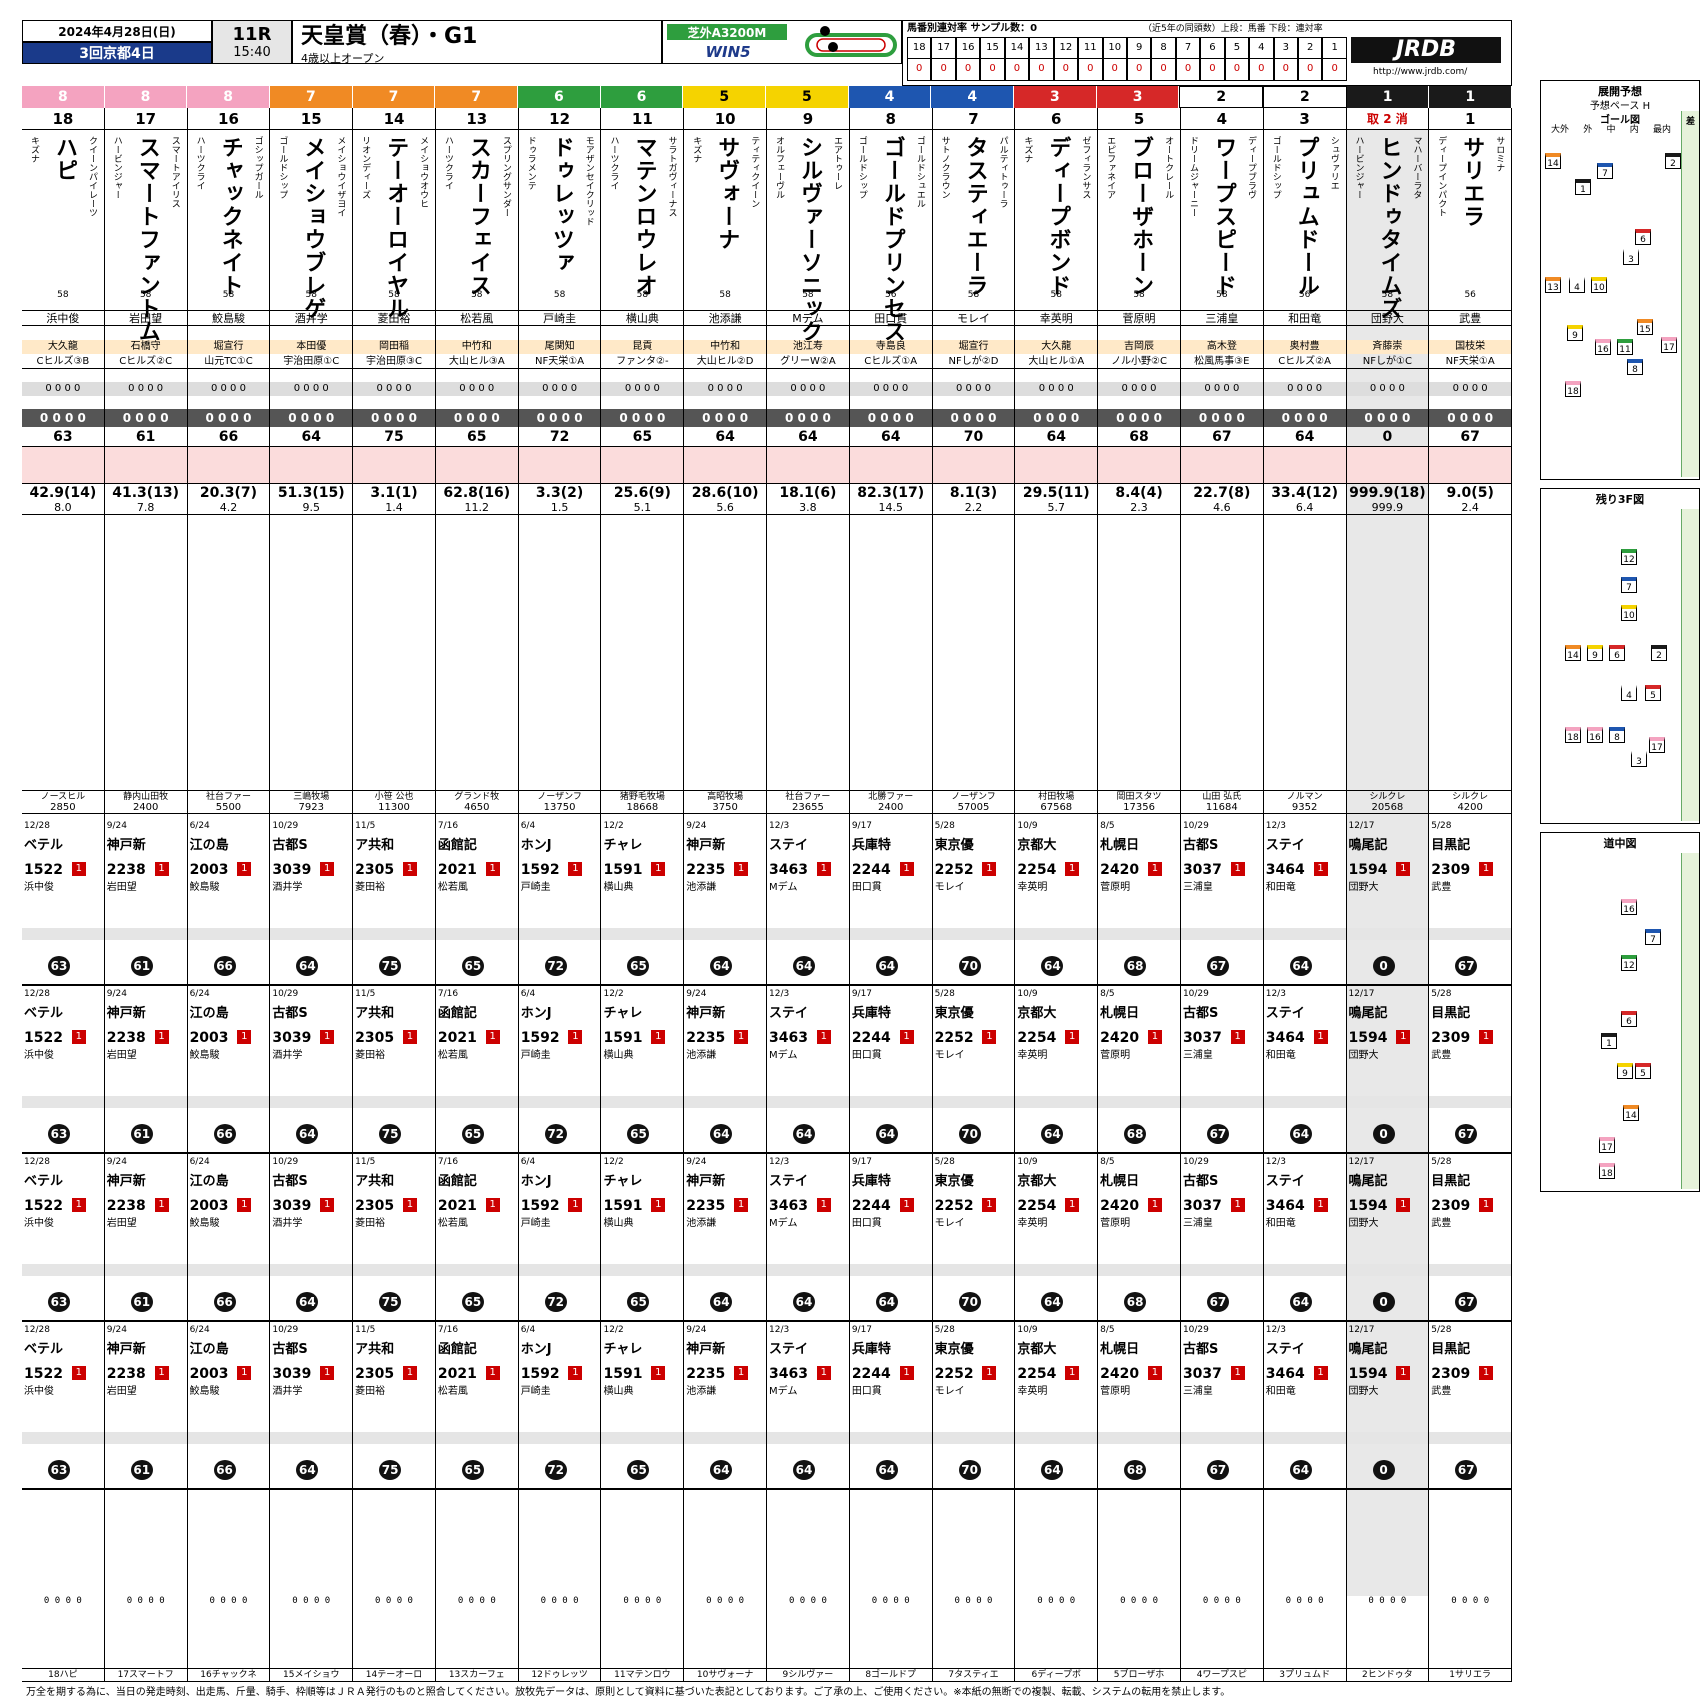 The image size is (1701, 1701). I want to click on frame-number: 7, so click(394, 97).